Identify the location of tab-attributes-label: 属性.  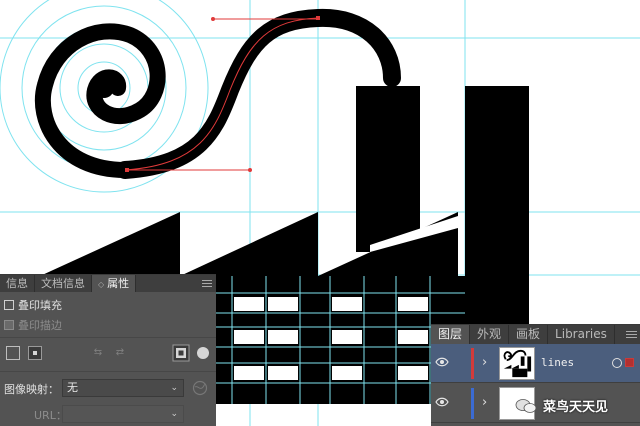
(118, 283).